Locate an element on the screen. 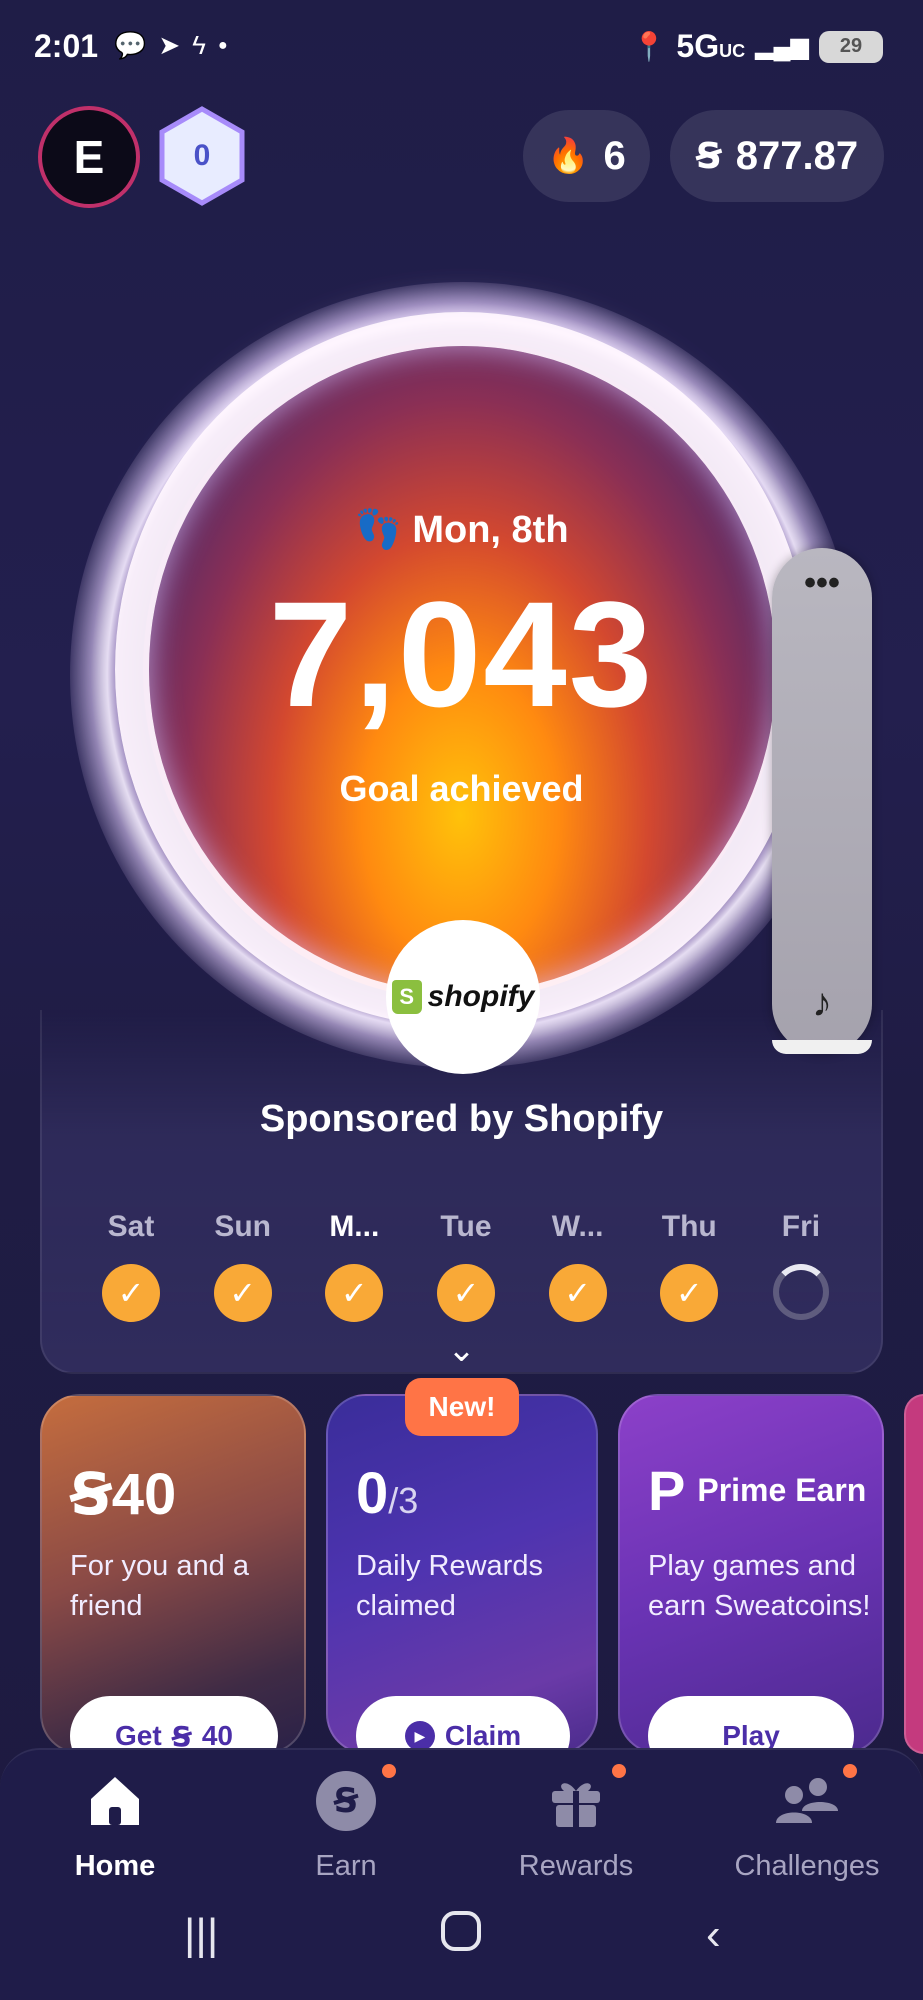 The width and height of the screenshot is (923, 2000). balance-pill: Ꞩ 877.87 is located at coordinates (777, 156).